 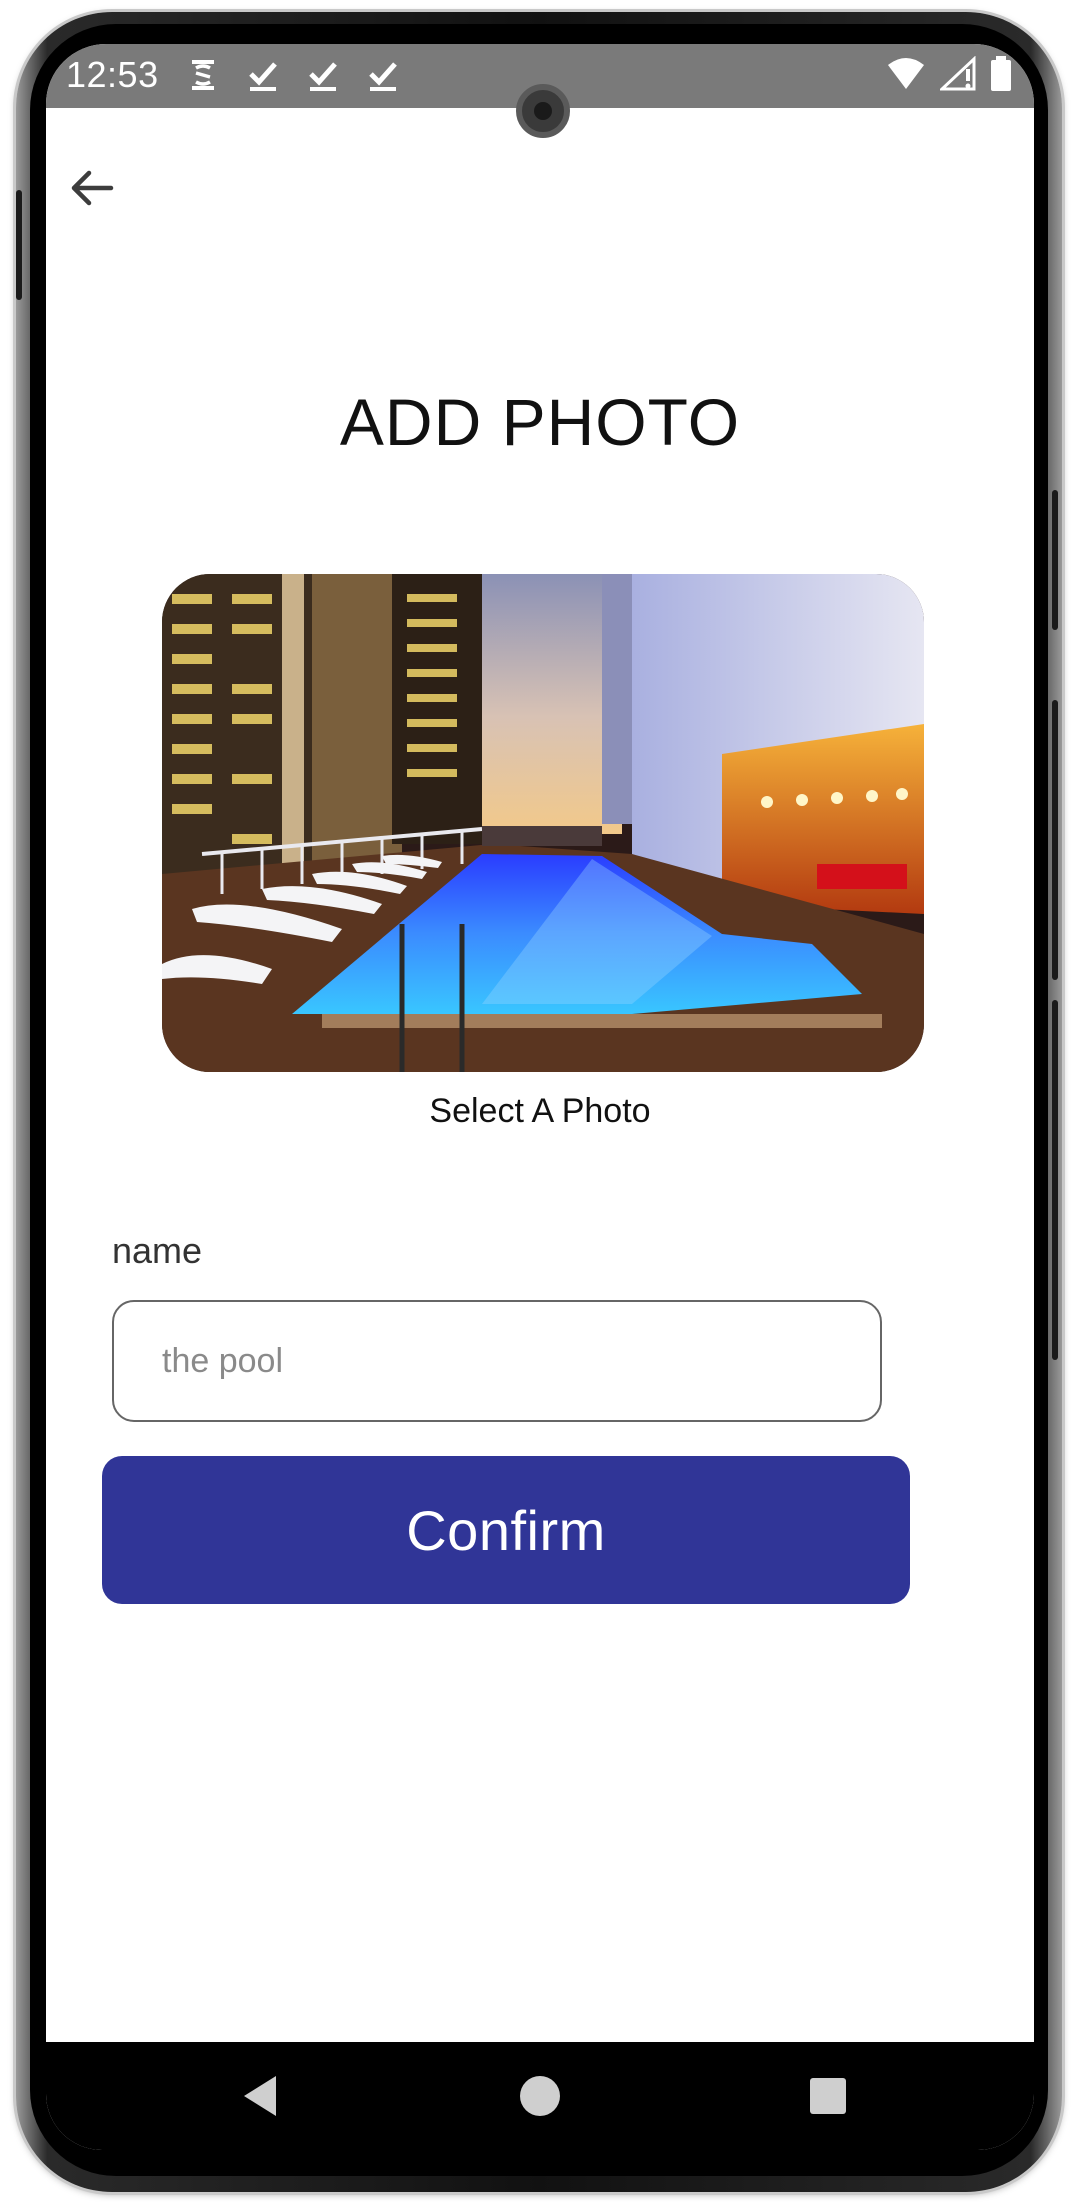 What do you see at coordinates (540, 1111) in the screenshot?
I see `select-photo-label: Select A Photo` at bounding box center [540, 1111].